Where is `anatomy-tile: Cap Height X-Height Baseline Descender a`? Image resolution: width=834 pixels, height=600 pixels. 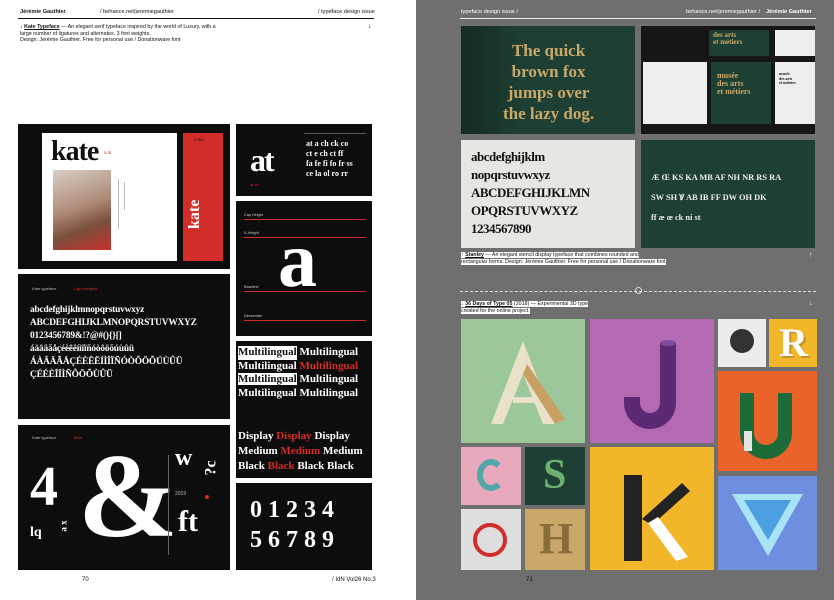
anatomy-tile: Cap Height X-Height Baseline Descender a is located at coordinates (304, 268).